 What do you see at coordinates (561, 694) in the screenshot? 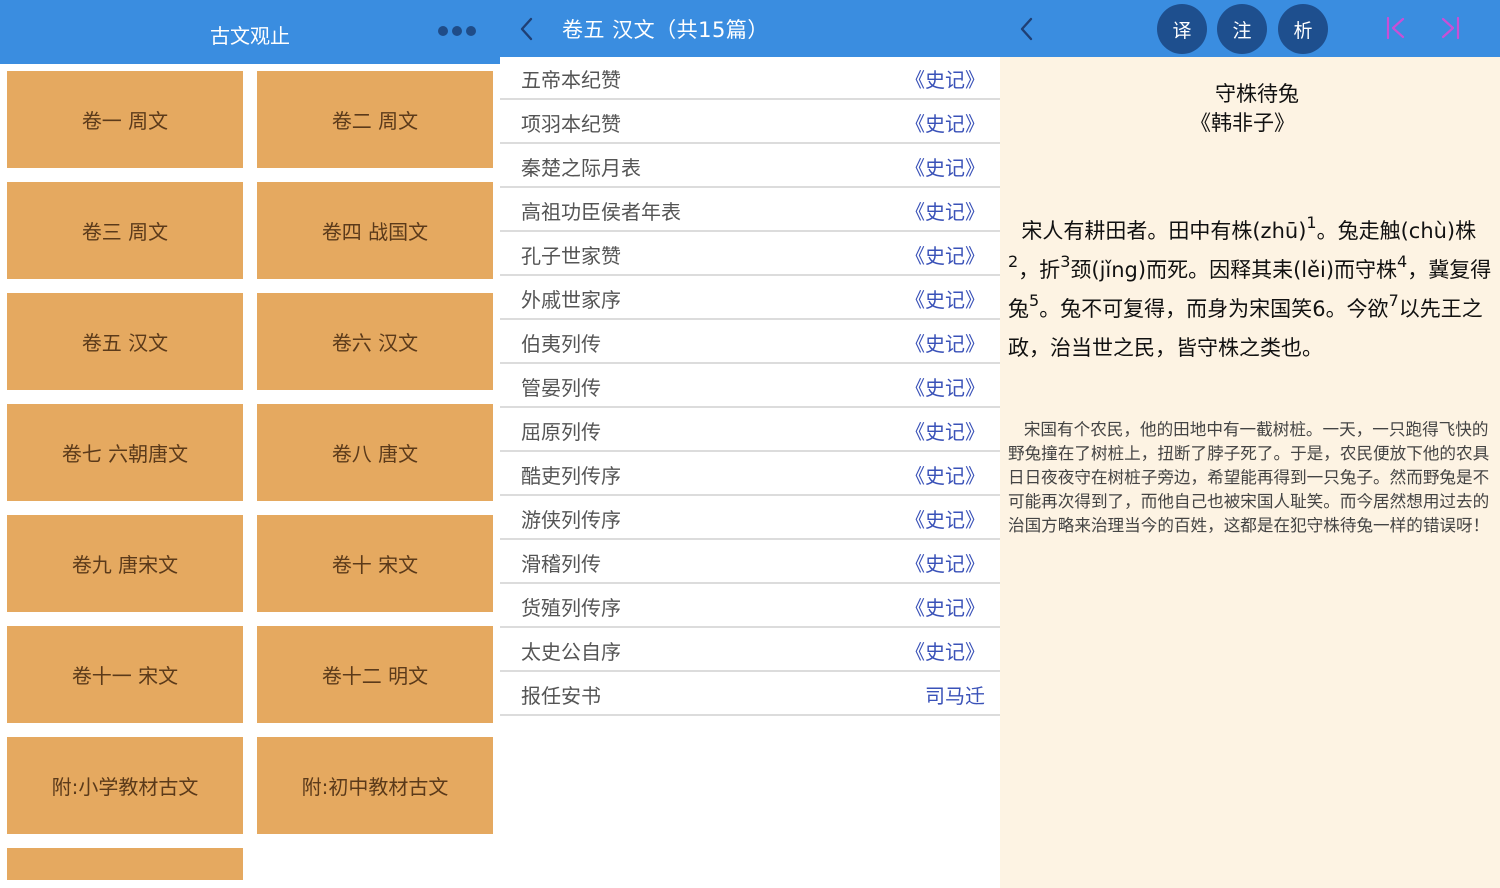
I see `chapter-title: 报任安书` at bounding box center [561, 694].